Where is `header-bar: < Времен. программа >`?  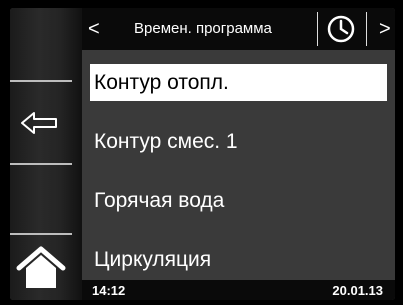
header-bar: < Времен. программа > is located at coordinates (238, 29).